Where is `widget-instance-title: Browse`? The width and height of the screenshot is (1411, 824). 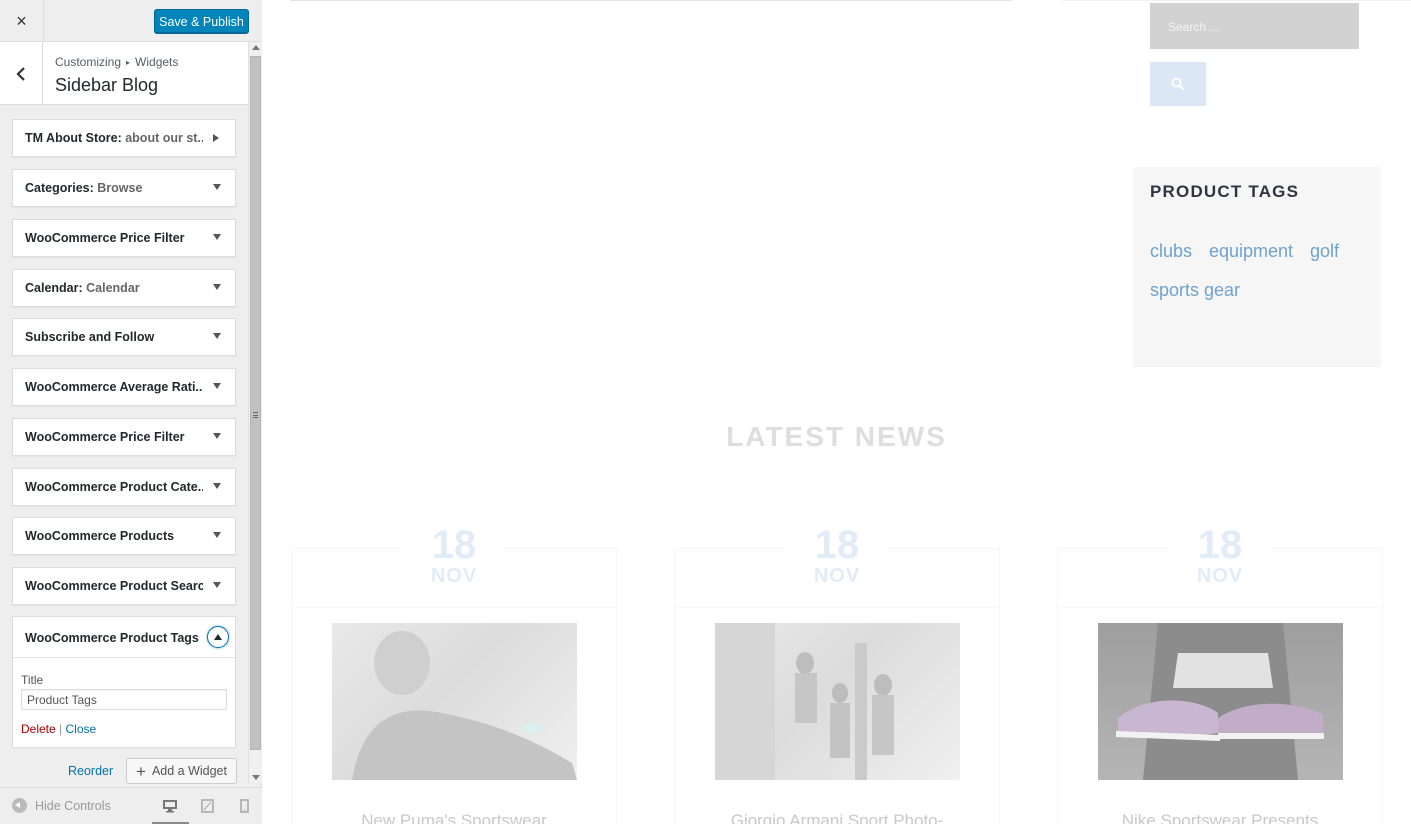
widget-instance-title: Browse is located at coordinates (120, 188).